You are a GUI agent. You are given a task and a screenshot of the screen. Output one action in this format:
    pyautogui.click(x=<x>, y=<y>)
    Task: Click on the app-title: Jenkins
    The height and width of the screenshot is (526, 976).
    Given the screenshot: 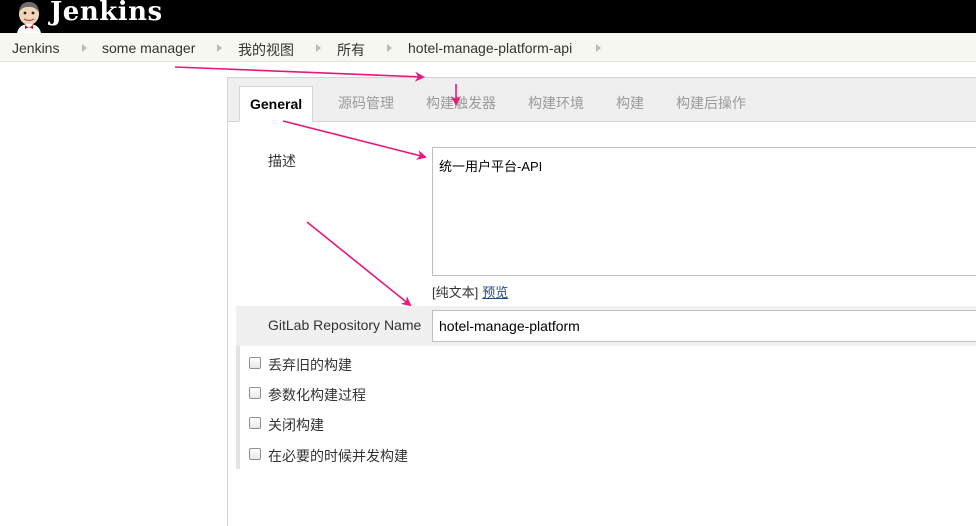 What is the action you would take?
    pyautogui.click(x=106, y=13)
    